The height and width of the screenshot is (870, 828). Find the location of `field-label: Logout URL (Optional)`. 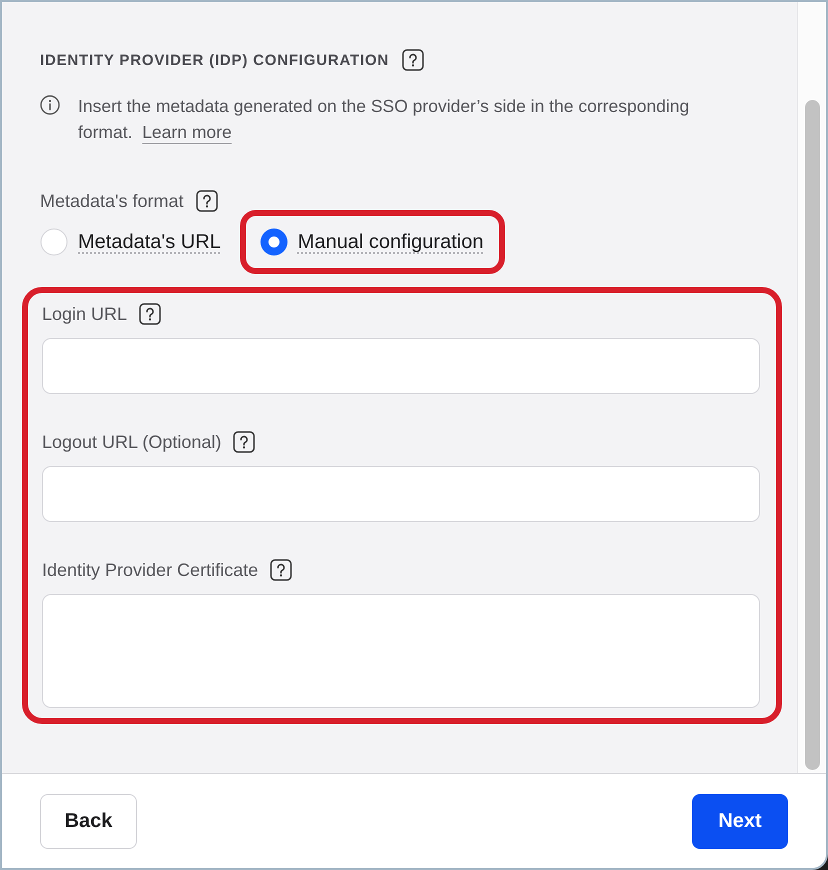

field-label: Logout URL (Optional) is located at coordinates (132, 442).